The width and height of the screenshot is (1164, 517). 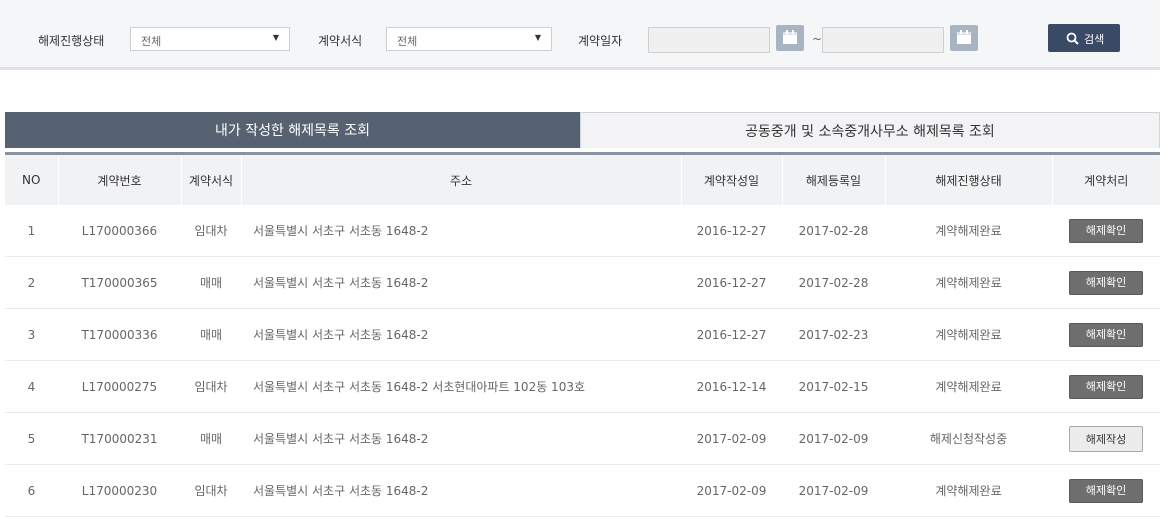 I want to click on status-filter-label: 해제진행상태, so click(x=71, y=41).